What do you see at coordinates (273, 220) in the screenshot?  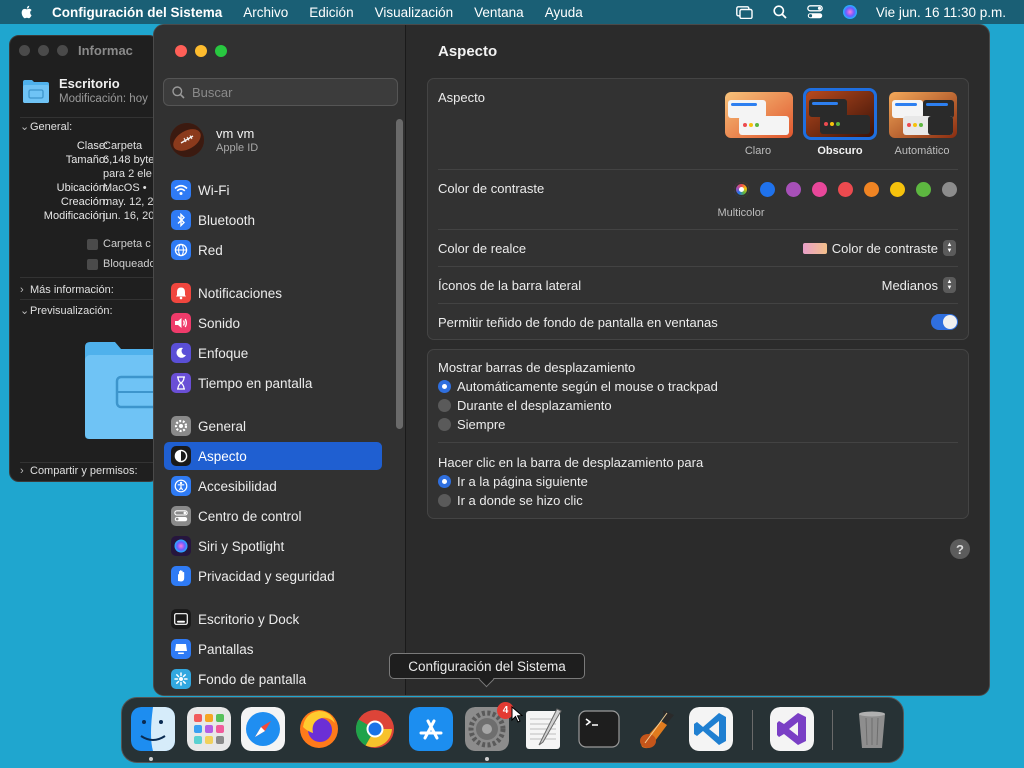 I see `sidebar-item-bluetooth: Bluetooth` at bounding box center [273, 220].